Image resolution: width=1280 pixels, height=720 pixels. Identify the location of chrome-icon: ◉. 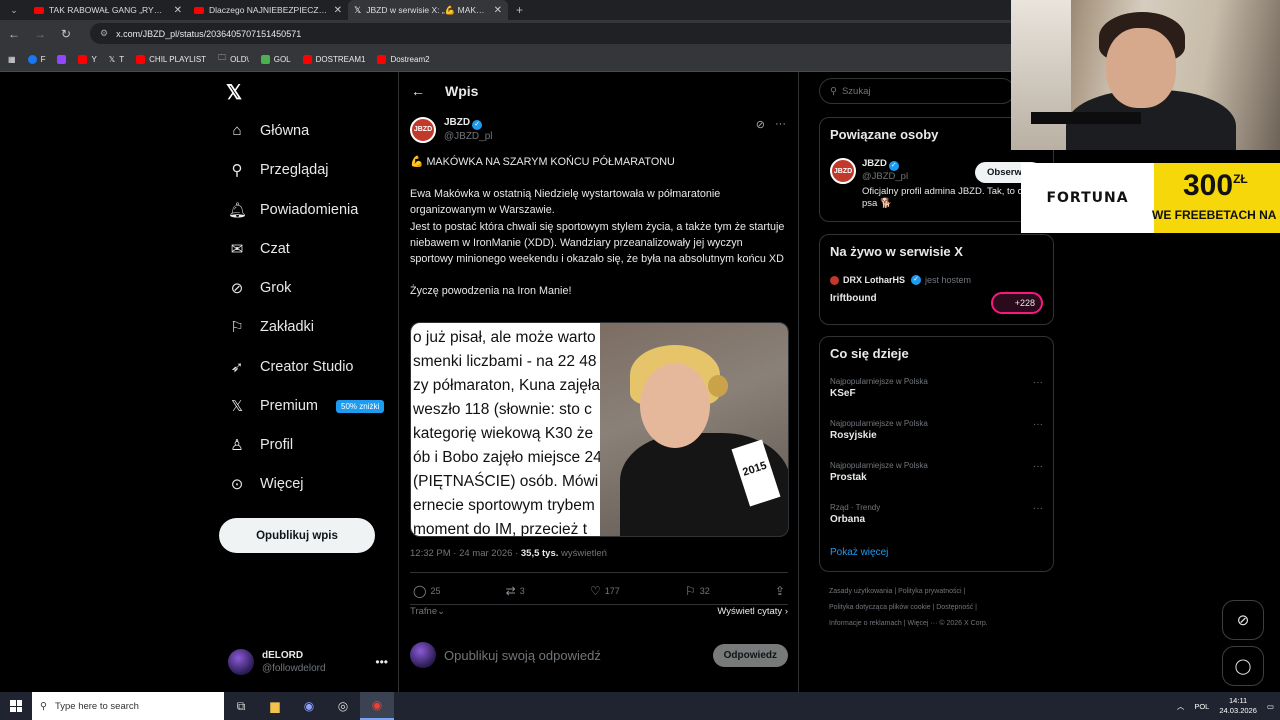
(377, 706).